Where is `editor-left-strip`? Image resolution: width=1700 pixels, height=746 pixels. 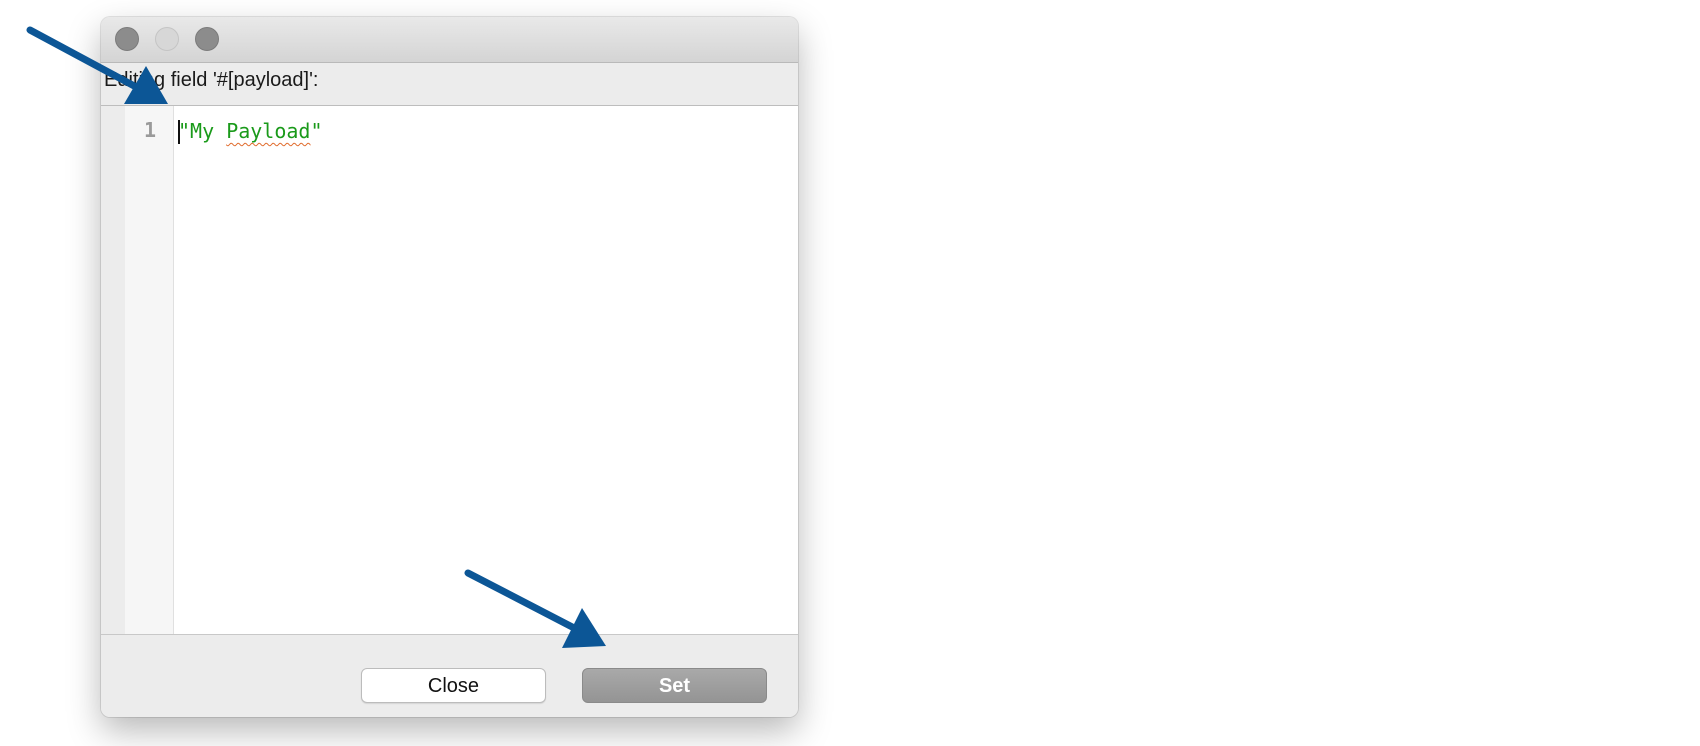 editor-left-strip is located at coordinates (113, 370).